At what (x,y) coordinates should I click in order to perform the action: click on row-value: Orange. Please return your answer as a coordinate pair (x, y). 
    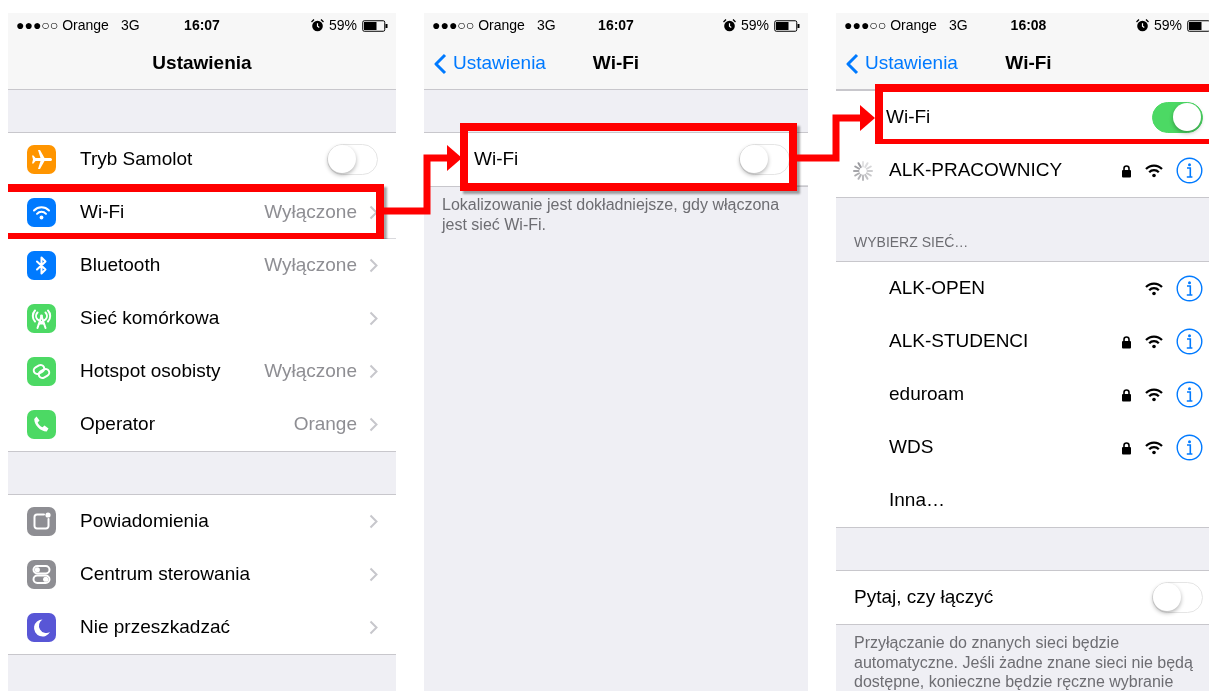
    Looking at the image, I should click on (325, 424).